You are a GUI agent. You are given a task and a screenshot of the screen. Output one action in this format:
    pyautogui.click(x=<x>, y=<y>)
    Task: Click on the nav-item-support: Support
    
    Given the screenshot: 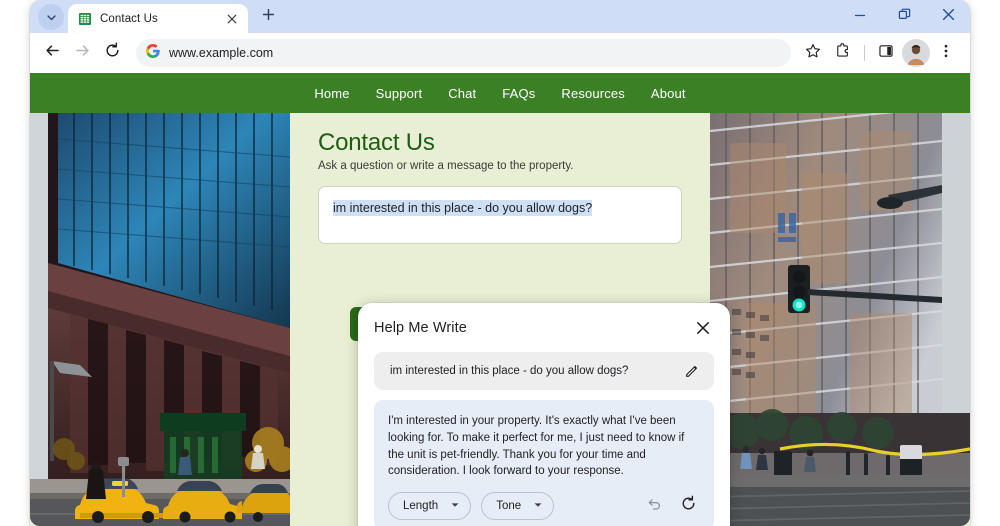 What is the action you would take?
    pyautogui.click(x=399, y=93)
    